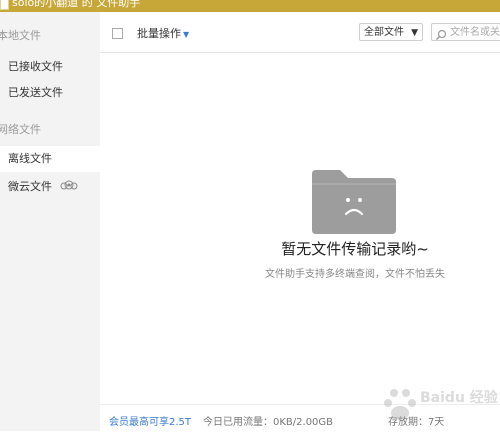 This screenshot has height=432, width=500. I want to click on search-input: 文件名或关, so click(465, 32).